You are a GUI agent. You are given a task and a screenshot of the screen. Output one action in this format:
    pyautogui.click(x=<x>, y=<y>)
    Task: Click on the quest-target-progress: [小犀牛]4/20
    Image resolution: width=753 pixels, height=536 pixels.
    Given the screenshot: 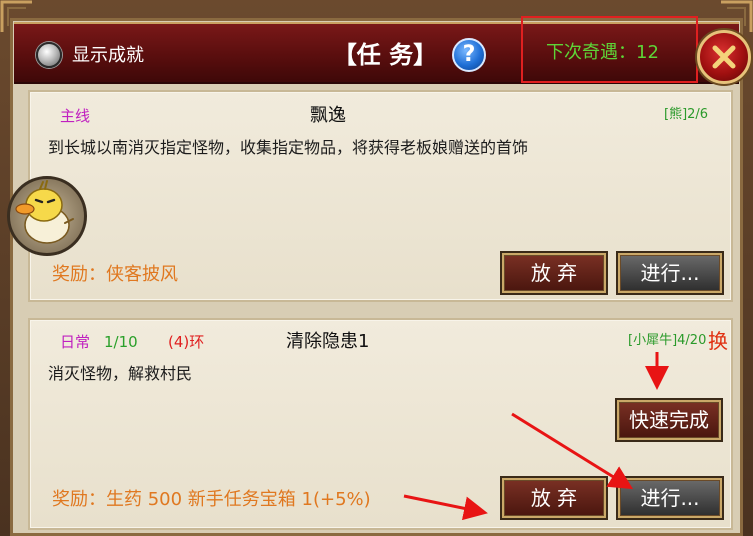 What is the action you would take?
    pyautogui.click(x=667, y=341)
    